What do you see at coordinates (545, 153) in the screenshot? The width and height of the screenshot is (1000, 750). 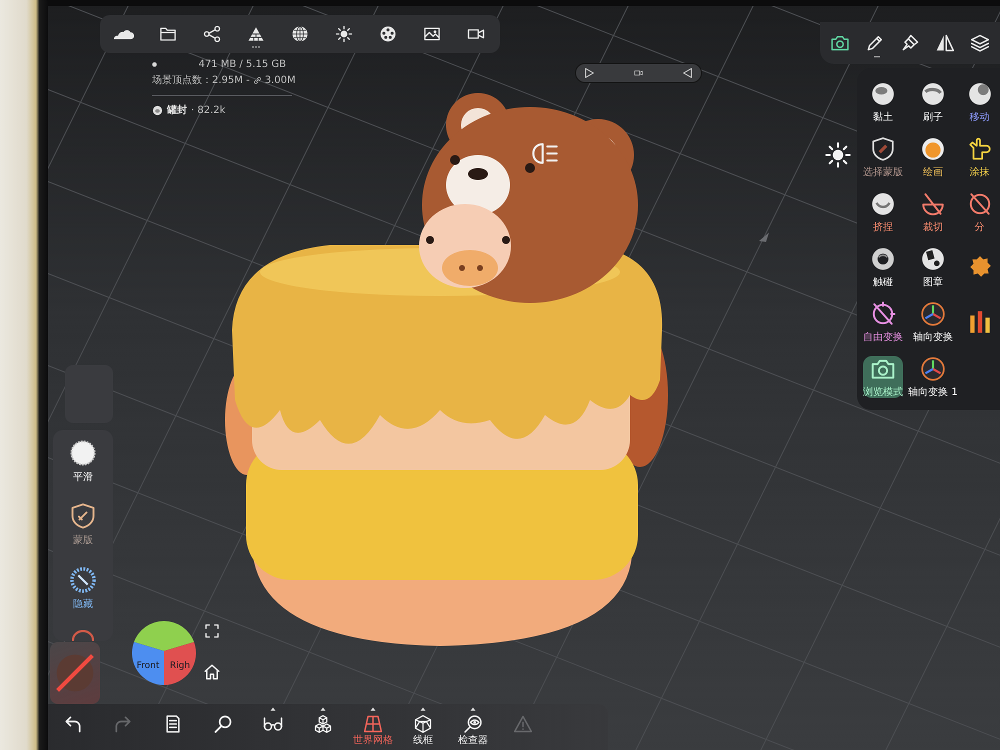 I see `headlight-icon` at bounding box center [545, 153].